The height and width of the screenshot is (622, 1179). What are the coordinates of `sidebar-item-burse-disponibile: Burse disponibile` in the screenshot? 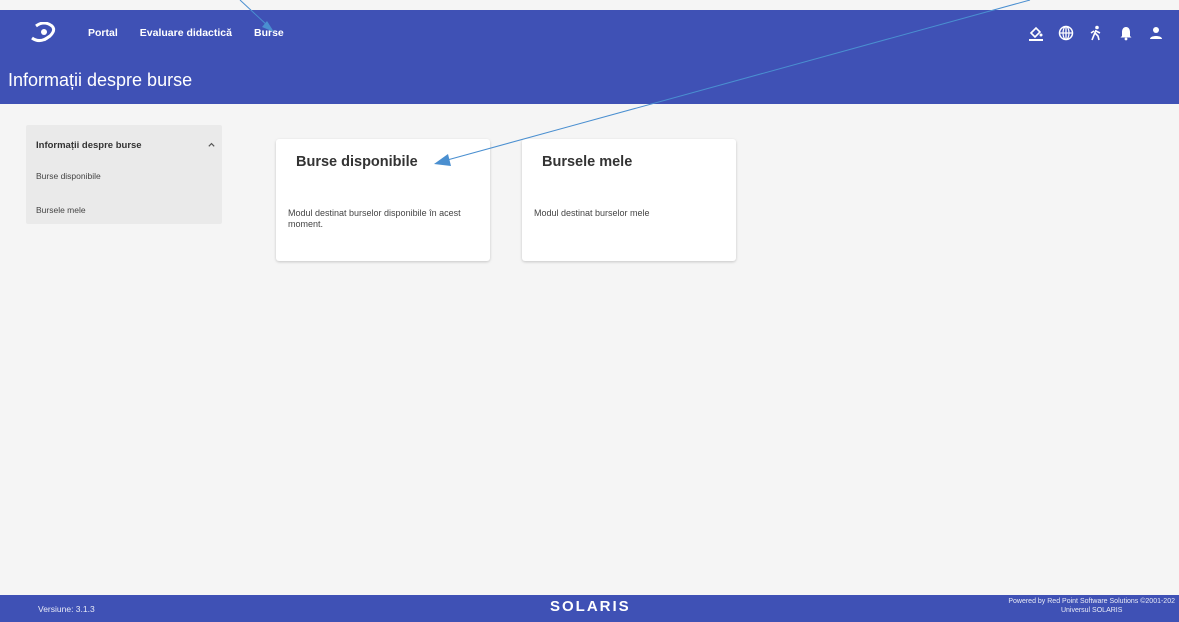 It's located at (68, 176).